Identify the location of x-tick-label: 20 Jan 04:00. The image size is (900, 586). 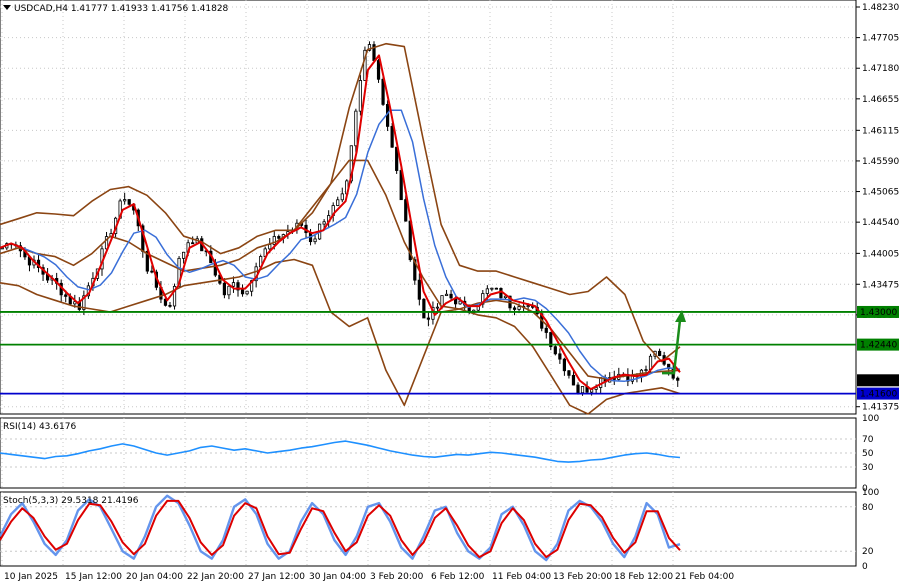
(154, 577).